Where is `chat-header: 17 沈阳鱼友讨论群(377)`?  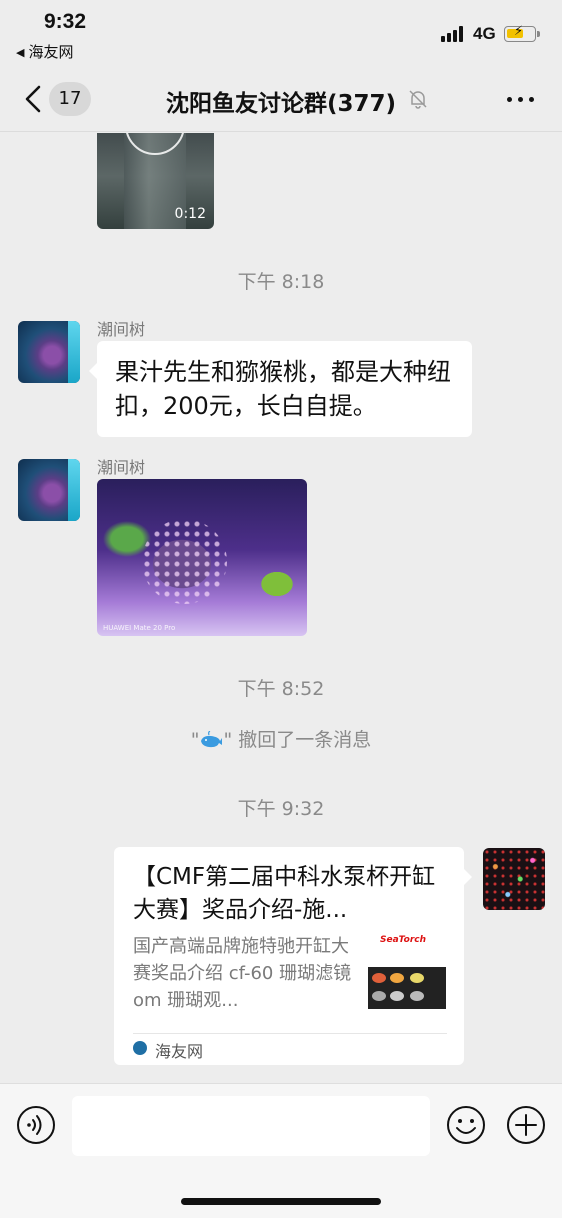 chat-header: 17 沈阳鱼友讨论群(377) is located at coordinates (281, 99).